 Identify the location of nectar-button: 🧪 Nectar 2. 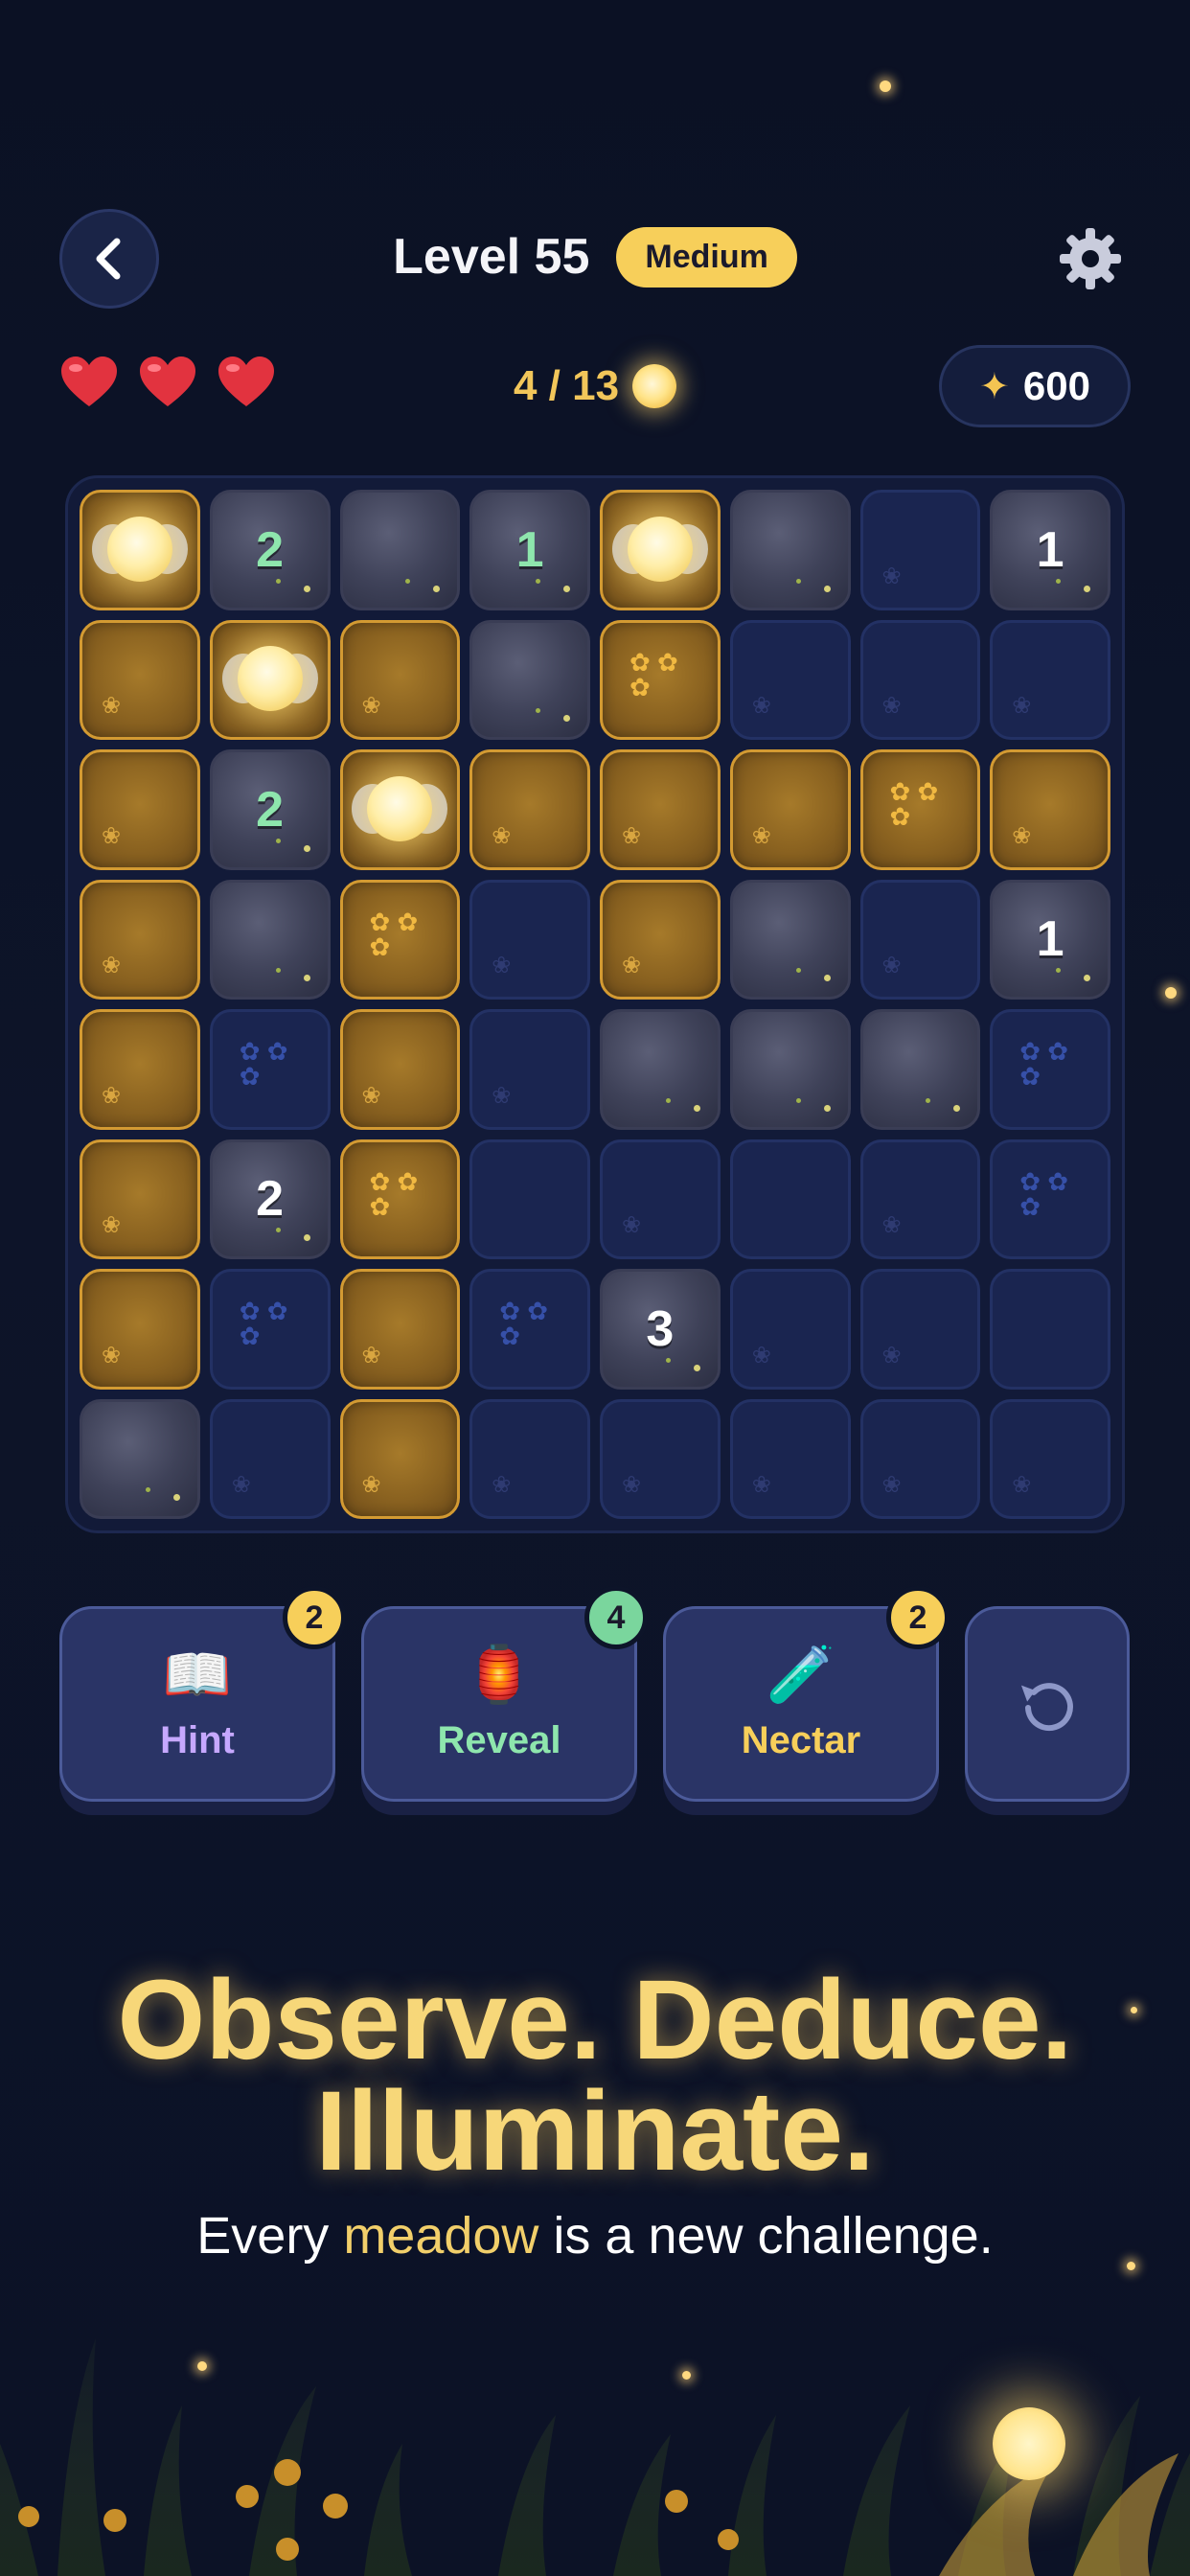
(807, 1694).